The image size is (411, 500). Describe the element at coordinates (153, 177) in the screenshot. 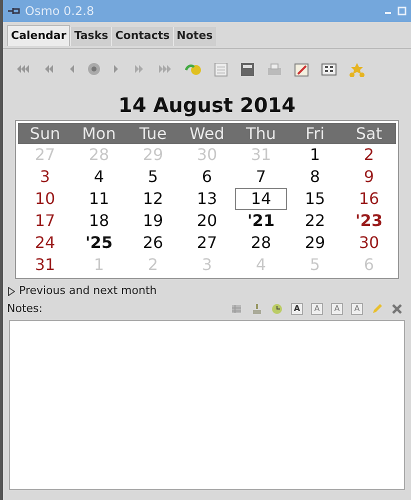

I see `day-cell: 5` at that location.